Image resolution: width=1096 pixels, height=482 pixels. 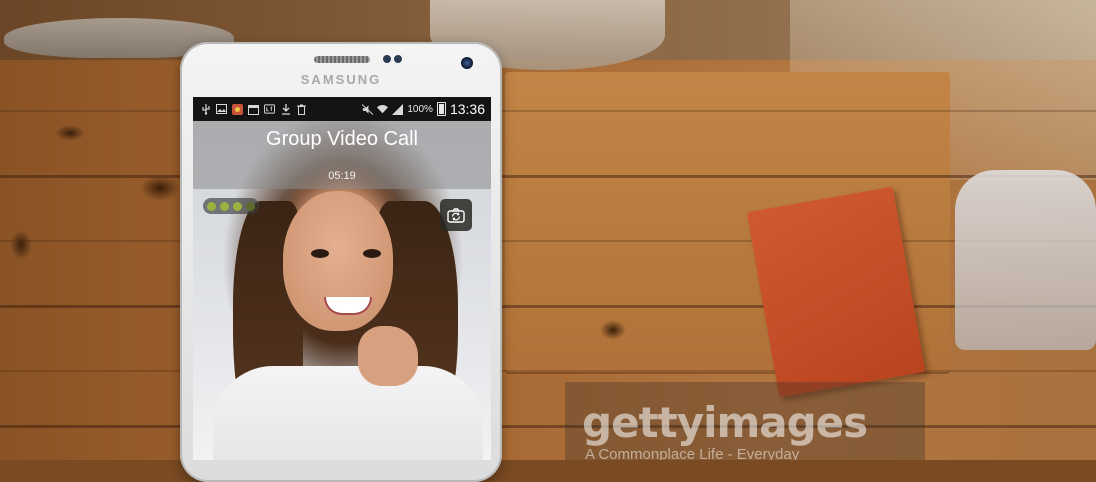 I want to click on trash-icon, so click(x=301, y=109).